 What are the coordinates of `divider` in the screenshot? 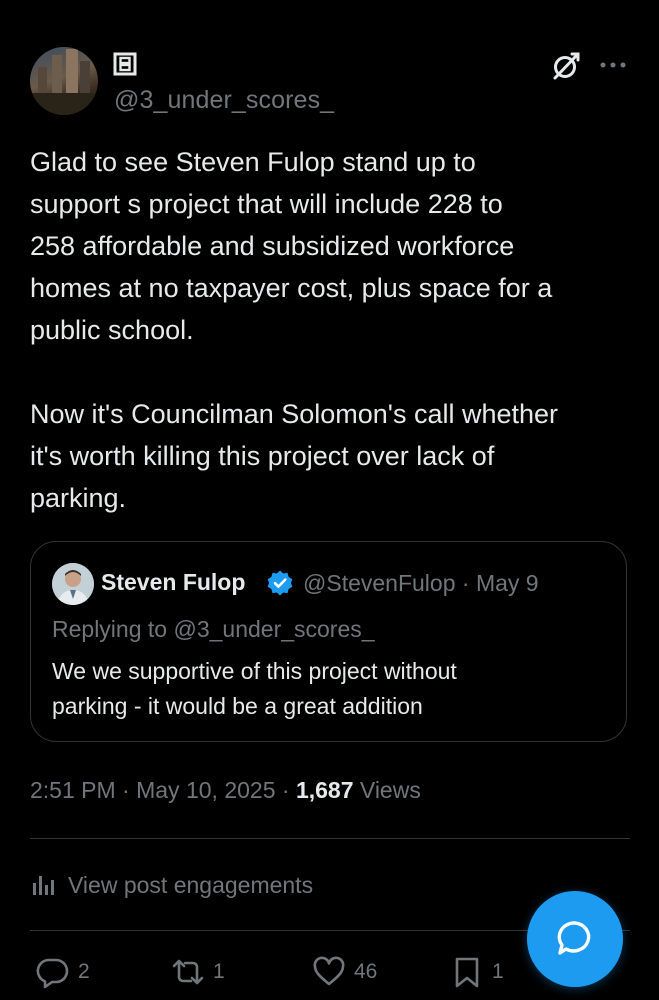 It's located at (330, 838).